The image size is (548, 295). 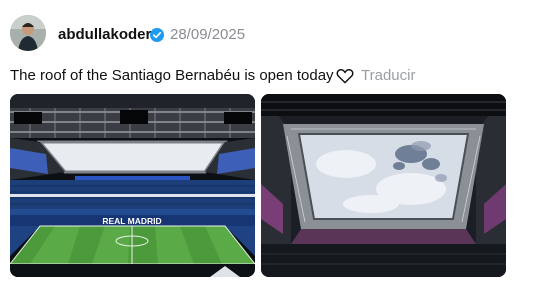 What do you see at coordinates (28, 33) in the screenshot?
I see `avatar` at bounding box center [28, 33].